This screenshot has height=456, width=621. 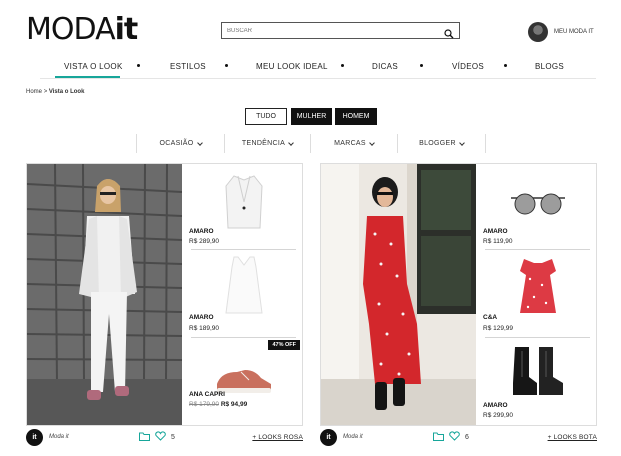 I want to click on breadcrumb-home: Home, so click(x=34, y=92).